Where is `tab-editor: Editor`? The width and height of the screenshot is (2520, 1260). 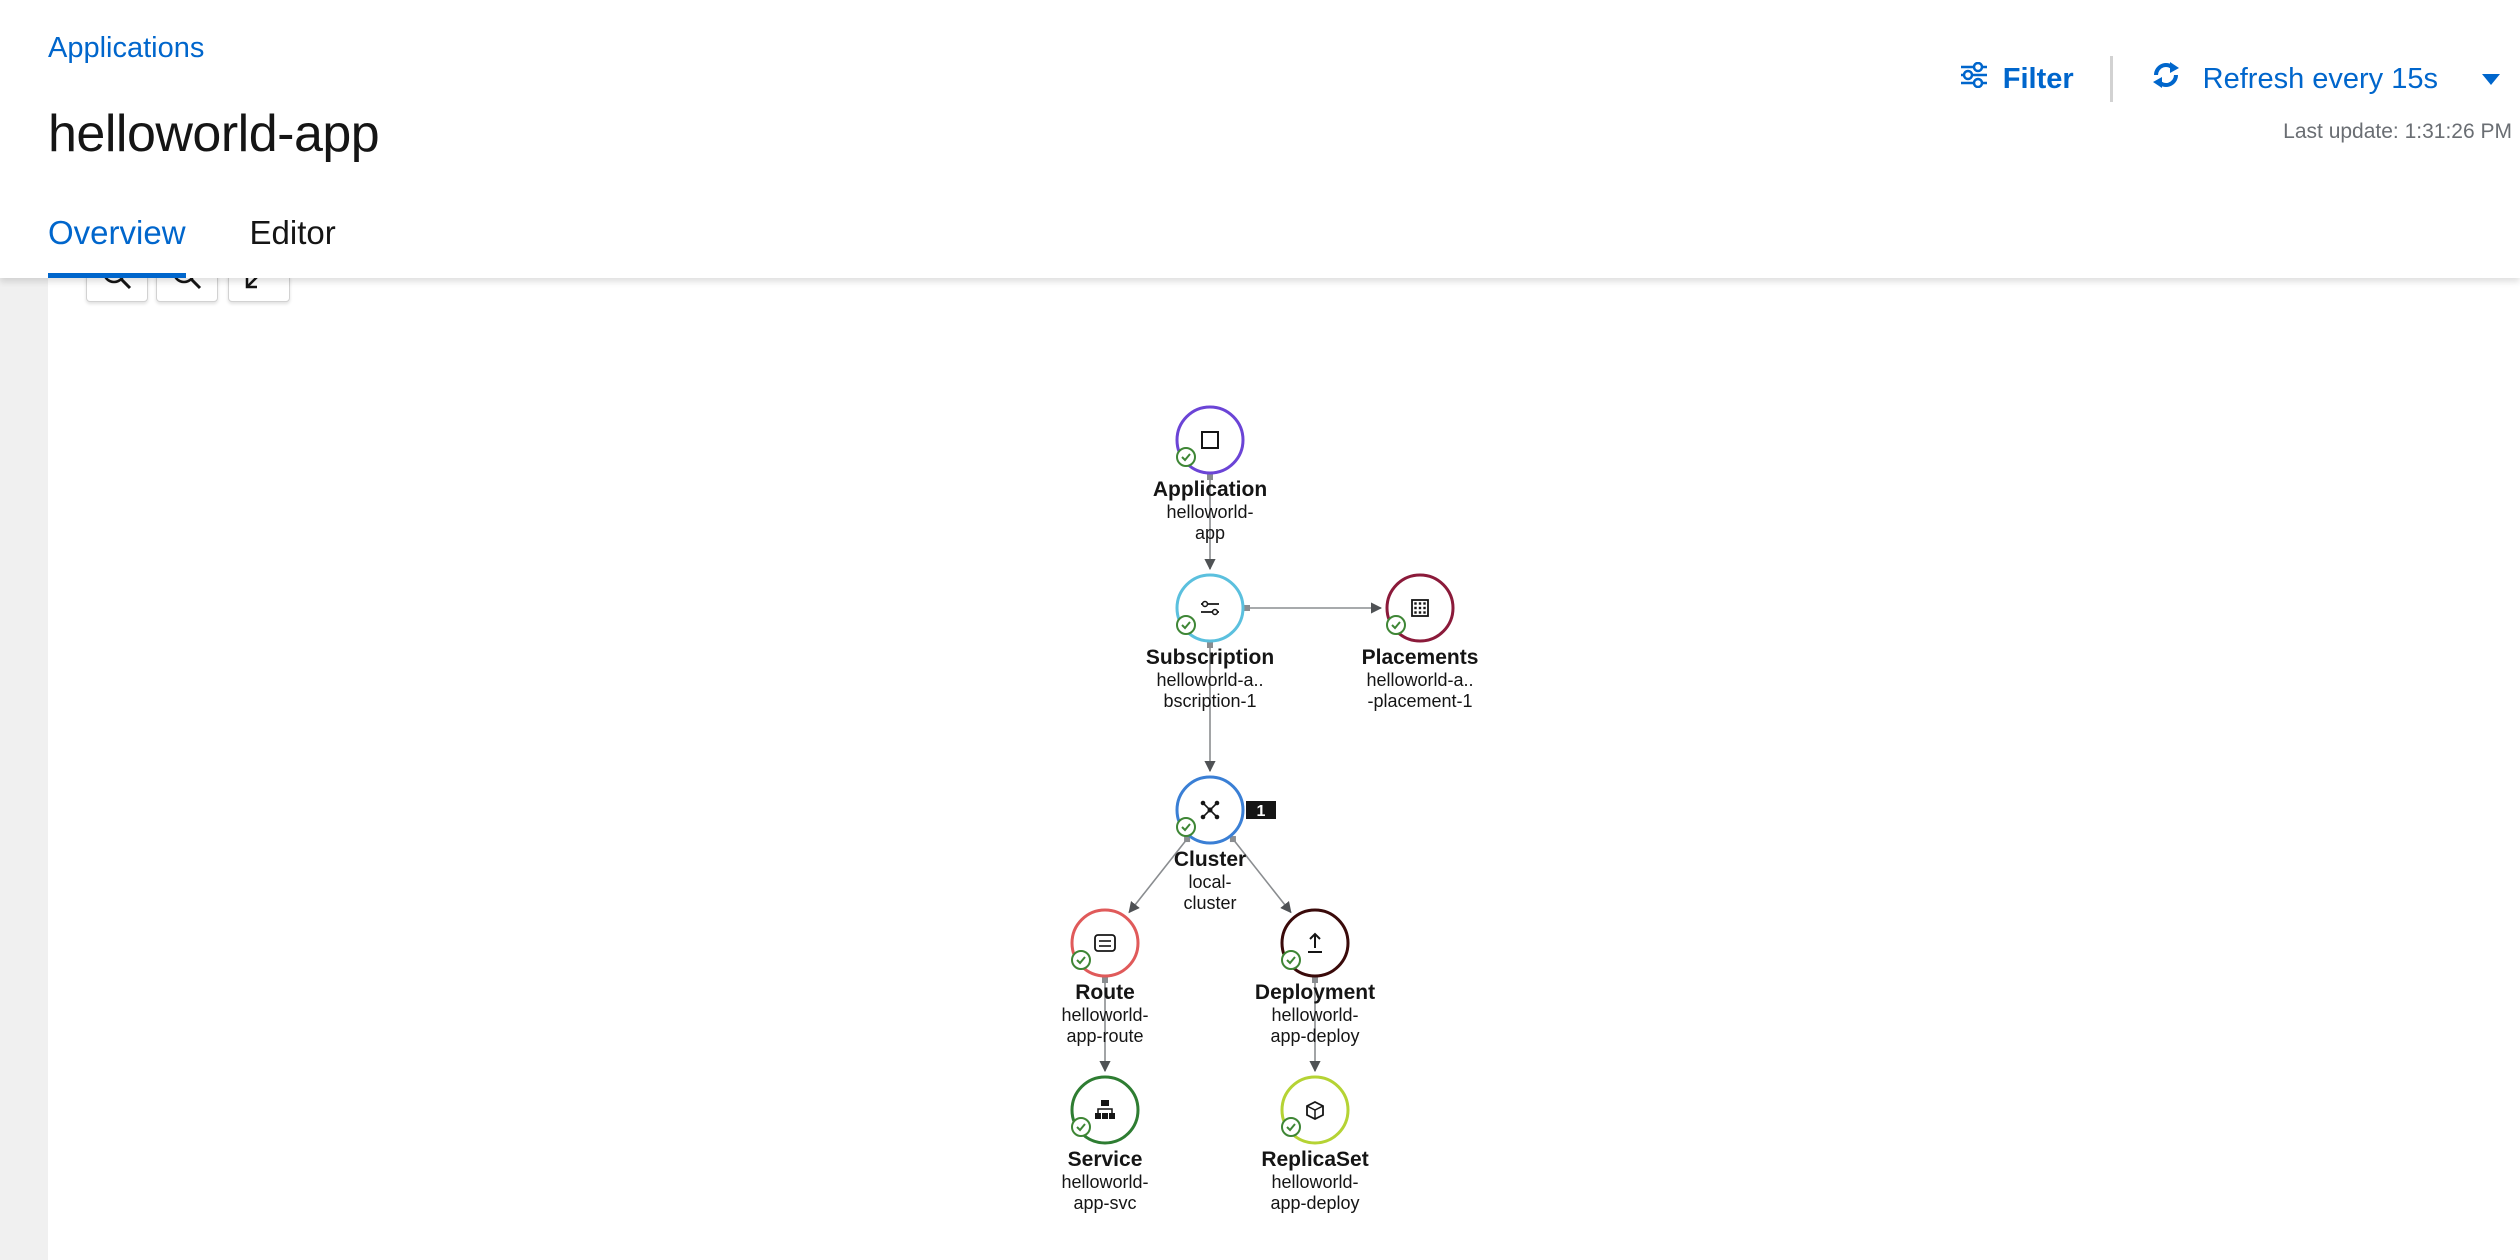
tab-editor: Editor is located at coordinates (293, 246).